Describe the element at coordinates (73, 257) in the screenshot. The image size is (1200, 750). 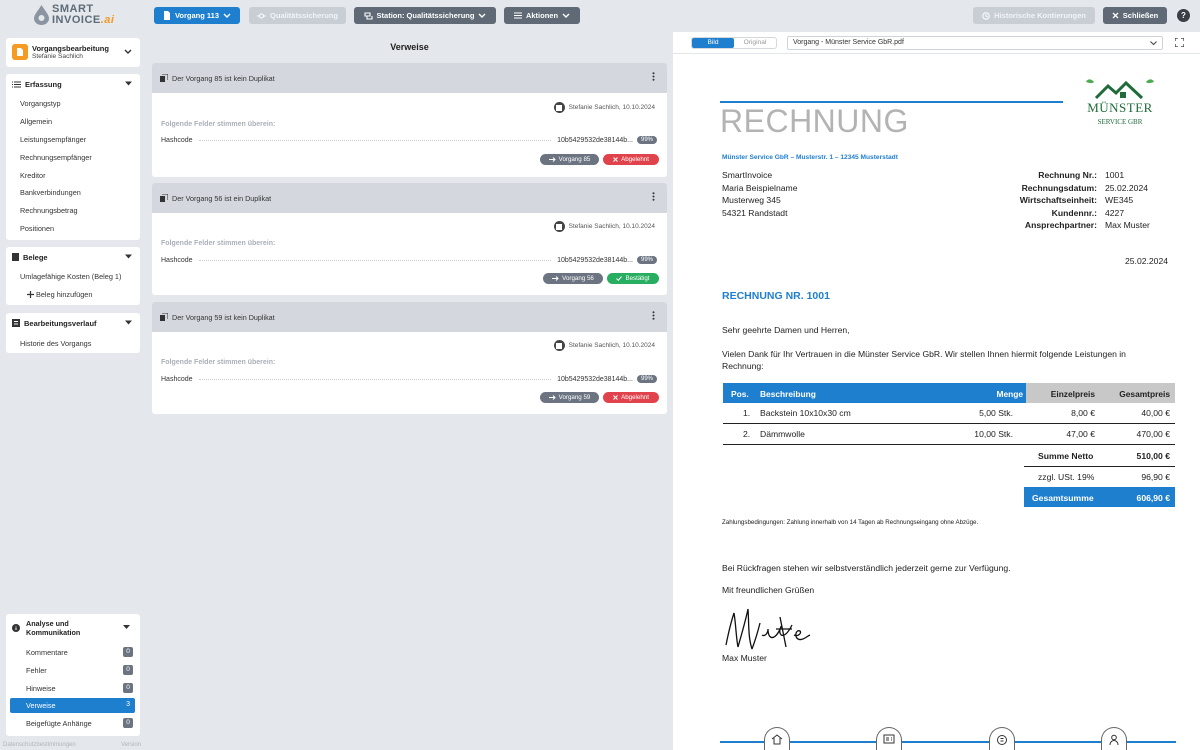
I see `belege-header: Belege` at that location.